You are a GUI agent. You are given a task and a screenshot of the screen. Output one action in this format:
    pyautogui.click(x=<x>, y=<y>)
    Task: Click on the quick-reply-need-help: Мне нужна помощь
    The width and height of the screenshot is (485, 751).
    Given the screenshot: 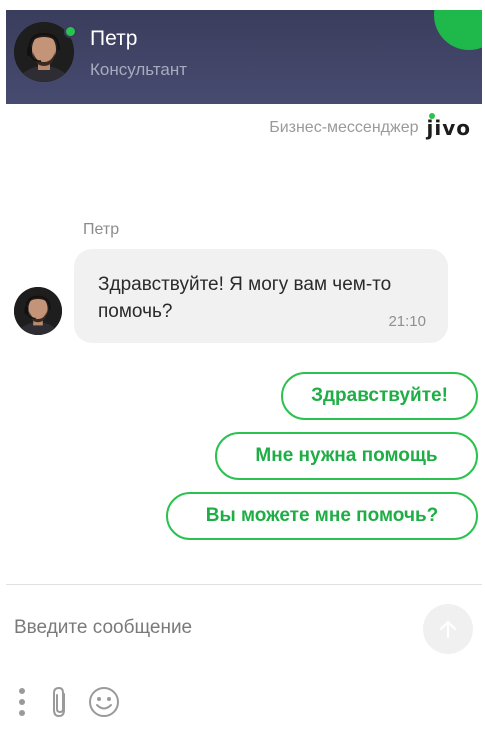 What is the action you would take?
    pyautogui.click(x=346, y=456)
    